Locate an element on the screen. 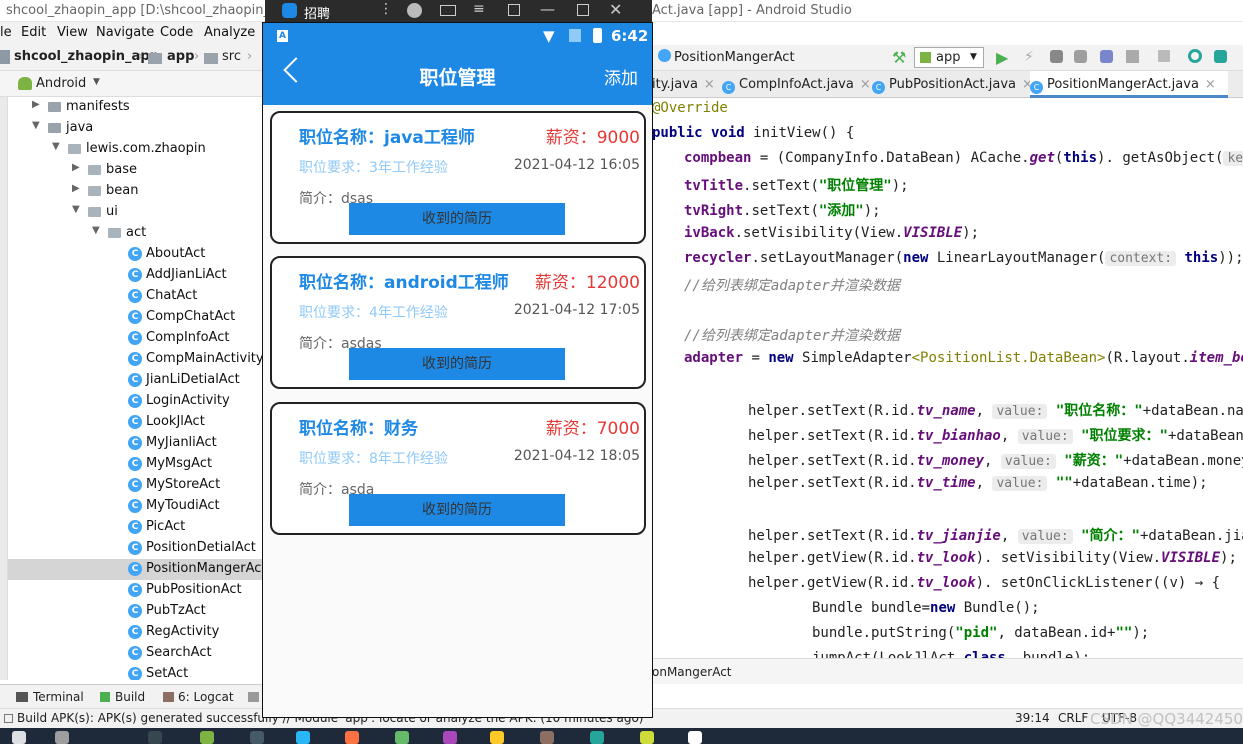 The image size is (1243, 744). editor-tab: C PubPositionAct.java × is located at coordinates (952, 84).